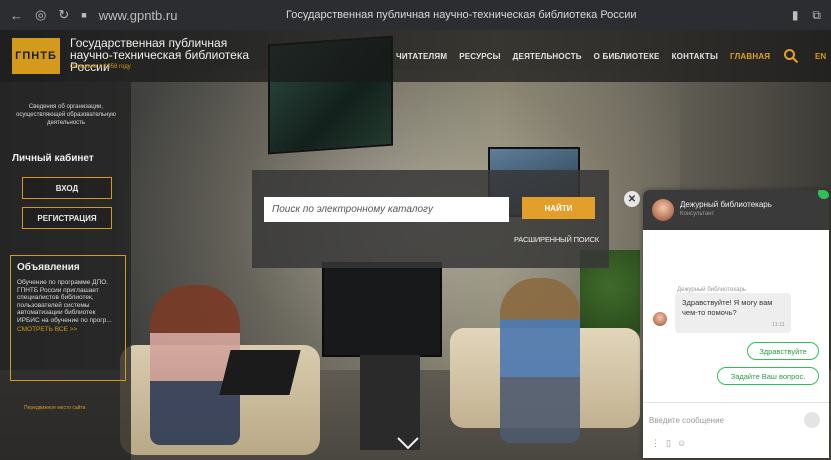 This screenshot has width=831, height=460. Describe the element at coordinates (53, 158) in the screenshot. I see `personal-cabinet-title: Личный кабинет` at that location.